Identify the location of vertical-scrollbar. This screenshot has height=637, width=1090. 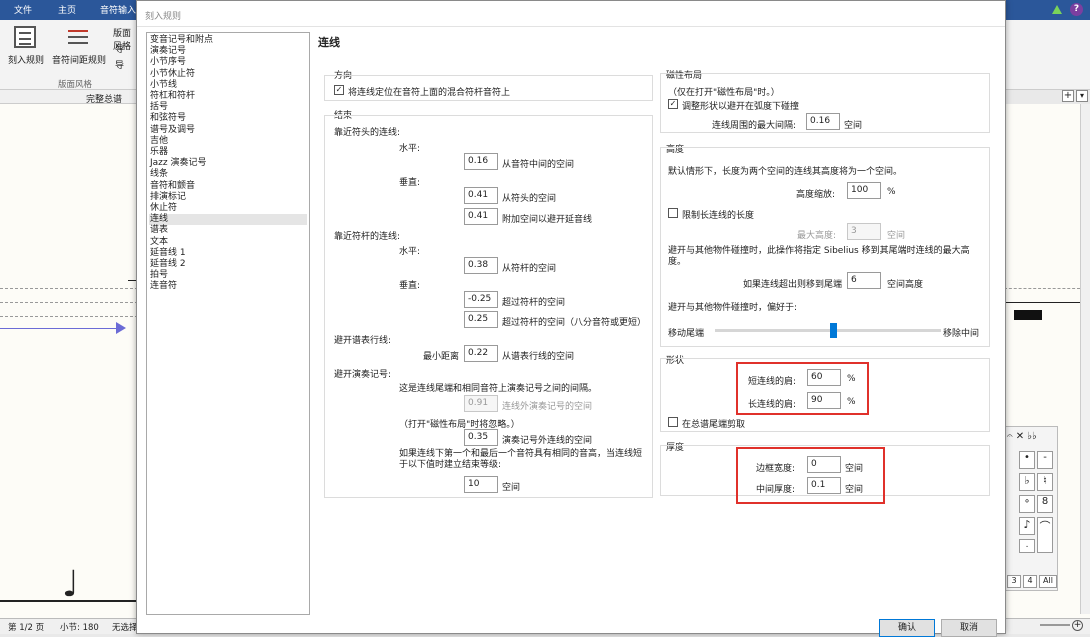
(1085, 359).